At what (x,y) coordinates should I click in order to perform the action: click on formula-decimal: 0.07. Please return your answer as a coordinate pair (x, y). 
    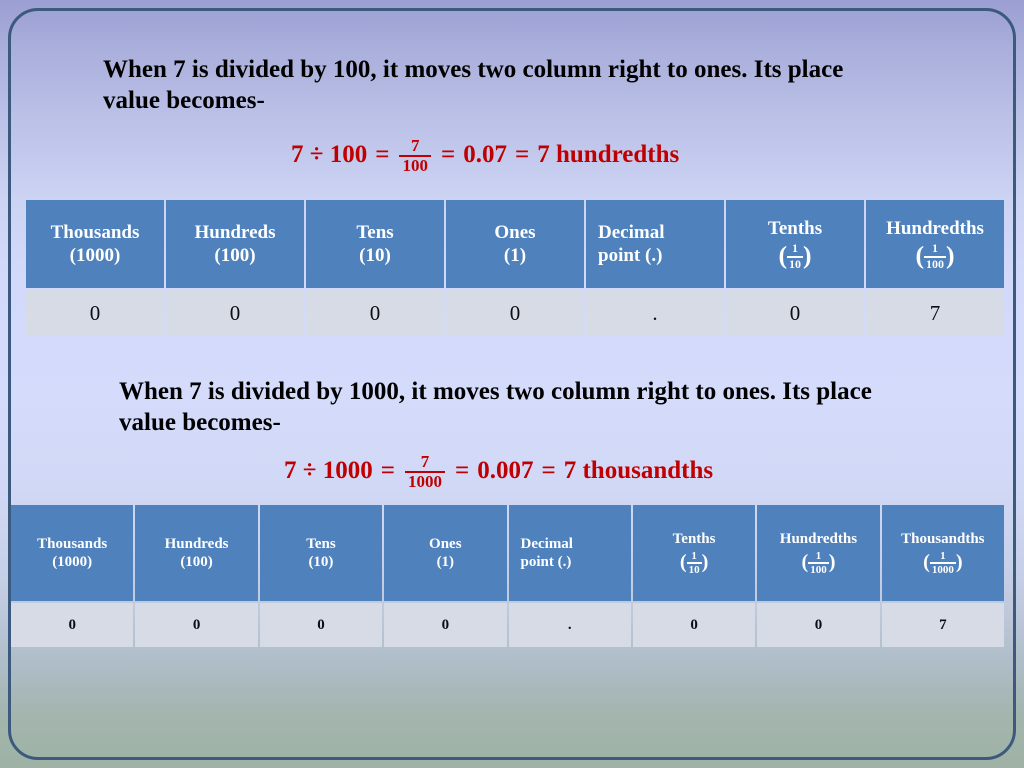
    Looking at the image, I should click on (485, 154).